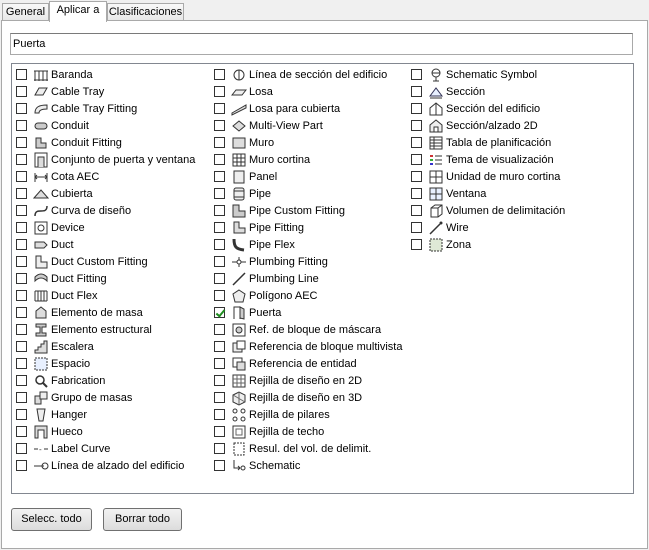 The image size is (649, 550). What do you see at coordinates (78, 11) in the screenshot?
I see `tab-aplicar-a: Aplicar a` at bounding box center [78, 11].